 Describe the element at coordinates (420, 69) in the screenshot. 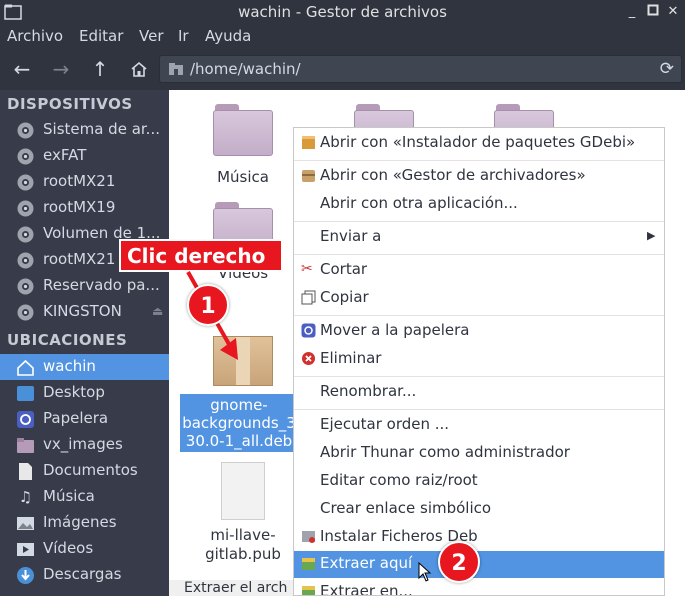

I see `address-bar: /home/wachin/ ⟳` at that location.